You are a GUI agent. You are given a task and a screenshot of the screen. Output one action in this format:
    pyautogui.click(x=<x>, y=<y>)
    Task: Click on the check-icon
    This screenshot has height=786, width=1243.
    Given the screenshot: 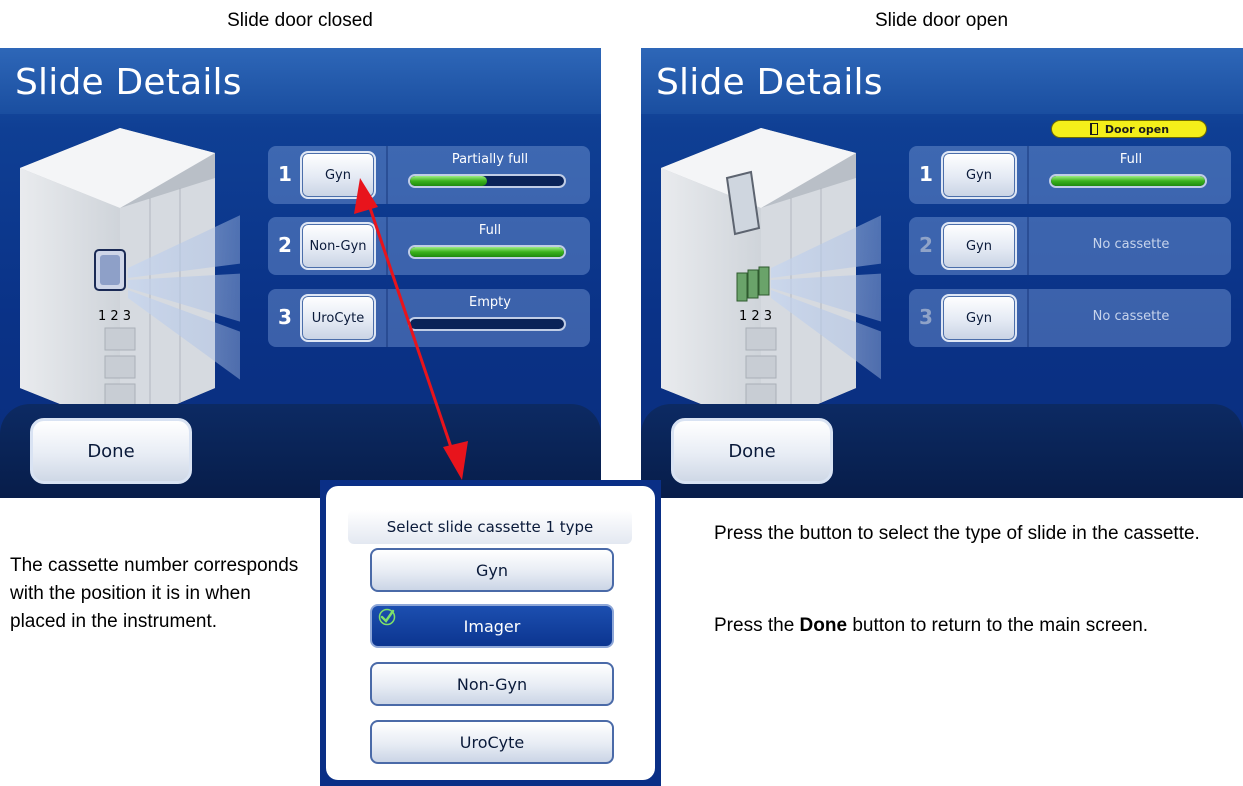 What is the action you would take?
    pyautogui.click(x=387, y=617)
    